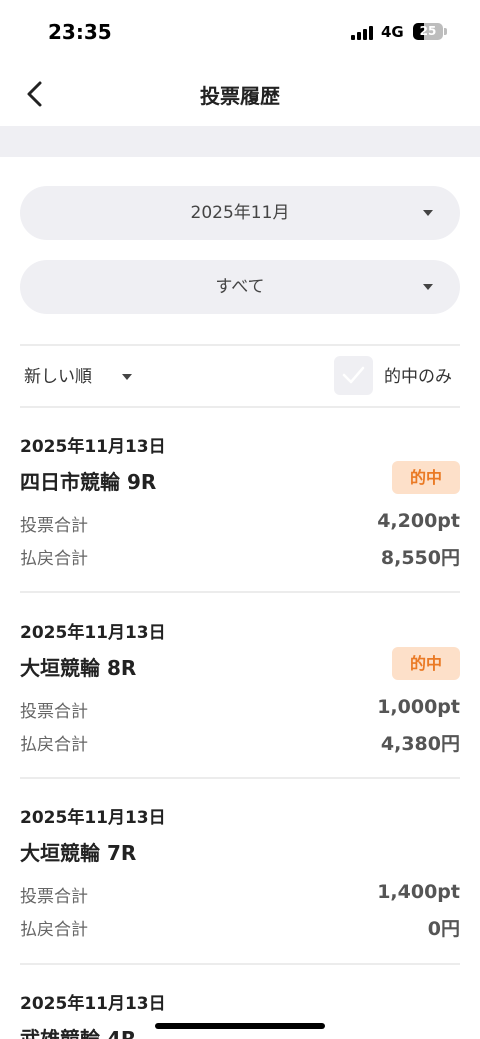 The image size is (480, 1039). What do you see at coordinates (240, 1026) in the screenshot?
I see `home-indicator` at bounding box center [240, 1026].